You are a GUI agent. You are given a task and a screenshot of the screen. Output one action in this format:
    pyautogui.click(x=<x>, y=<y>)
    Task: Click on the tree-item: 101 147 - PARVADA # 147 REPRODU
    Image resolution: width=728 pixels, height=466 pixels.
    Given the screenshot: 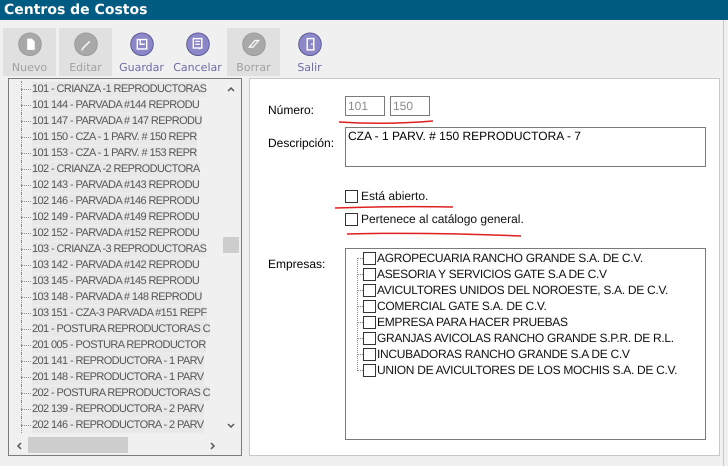 What is the action you would take?
    pyautogui.click(x=117, y=121)
    